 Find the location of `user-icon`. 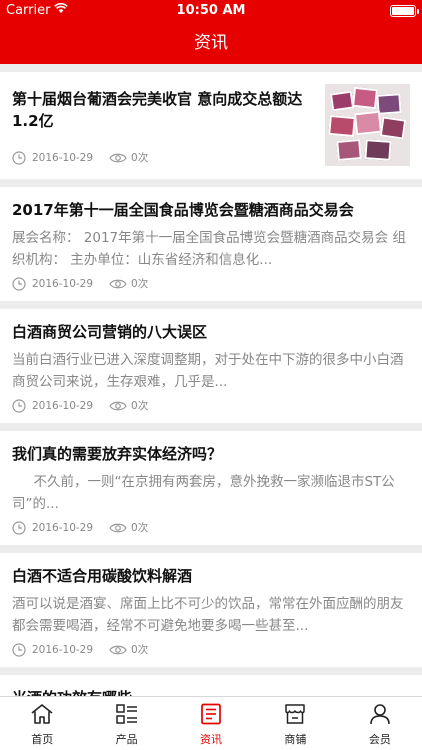

user-icon is located at coordinates (380, 715).